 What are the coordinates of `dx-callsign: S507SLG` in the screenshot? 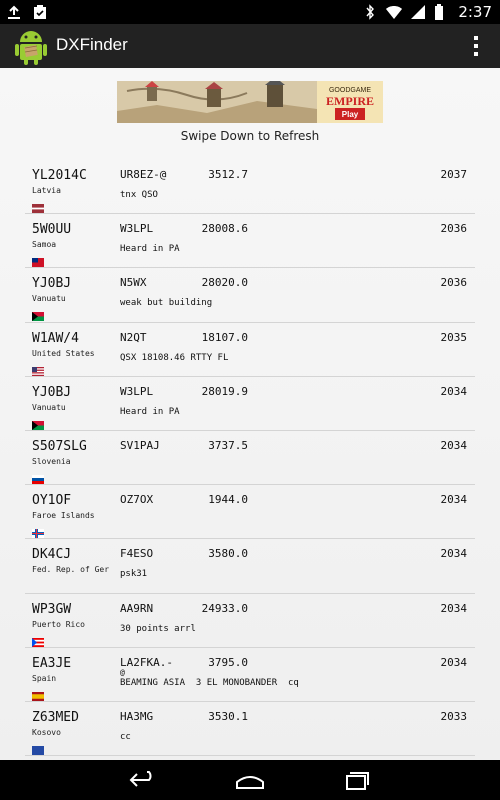 It's located at (59, 446).